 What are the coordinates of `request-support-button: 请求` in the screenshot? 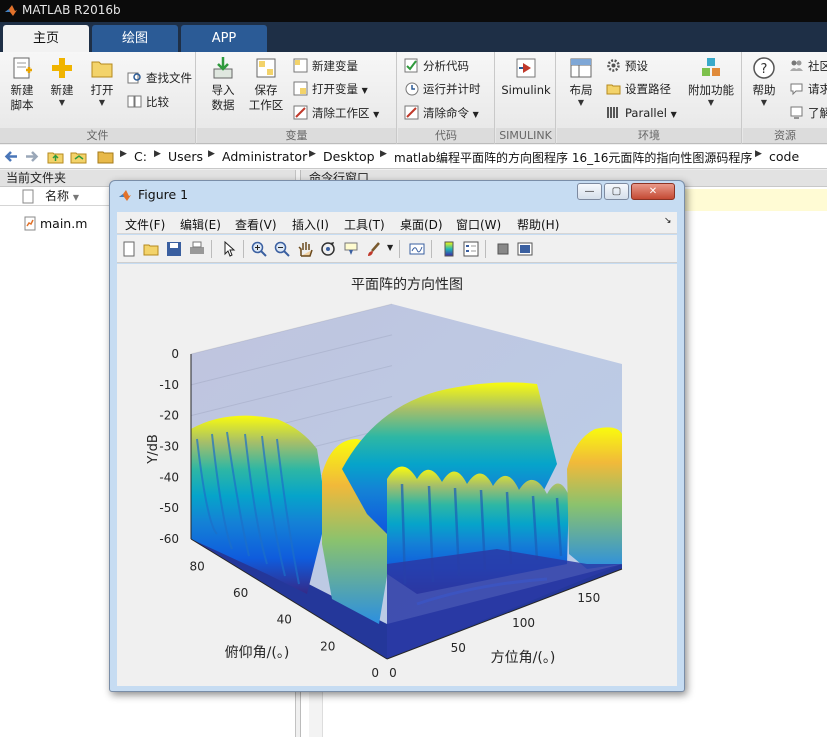 It's located at (808, 89).